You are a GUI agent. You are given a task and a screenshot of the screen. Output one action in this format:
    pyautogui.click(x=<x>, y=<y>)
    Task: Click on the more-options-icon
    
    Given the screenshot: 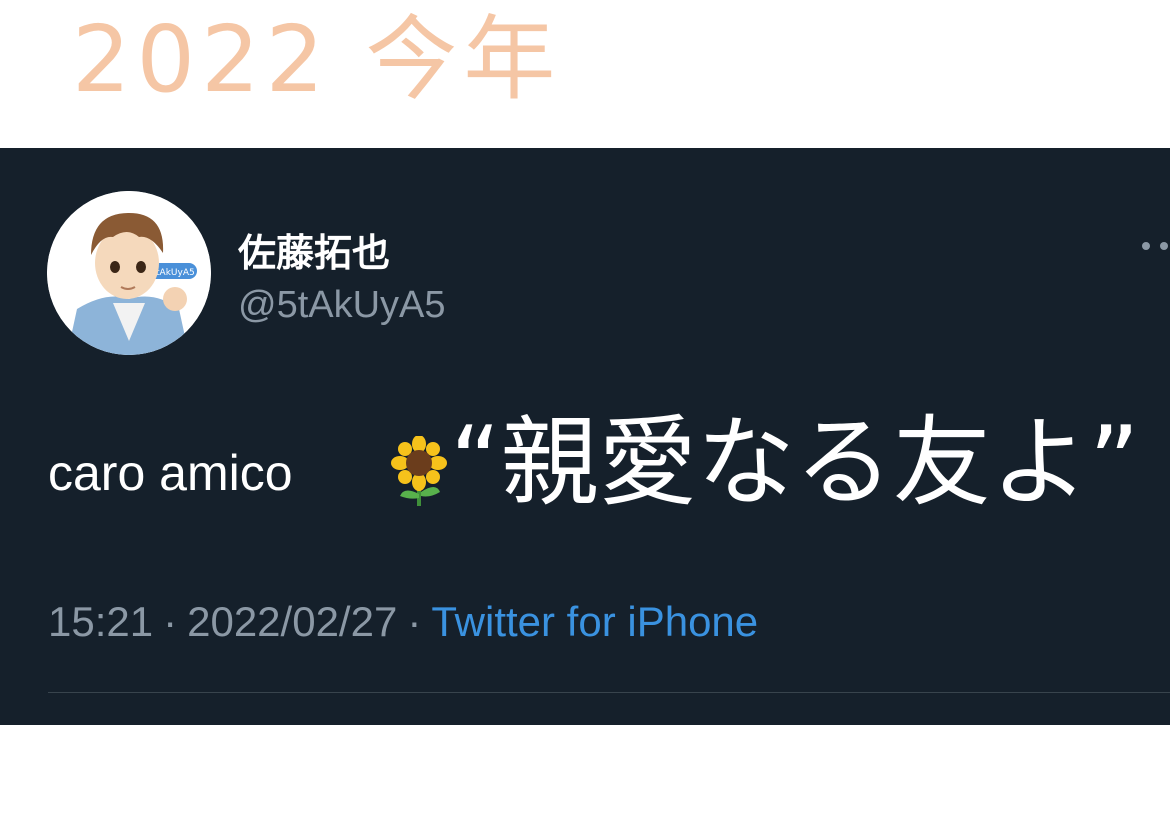 What is the action you would take?
    pyautogui.click(x=1155, y=246)
    